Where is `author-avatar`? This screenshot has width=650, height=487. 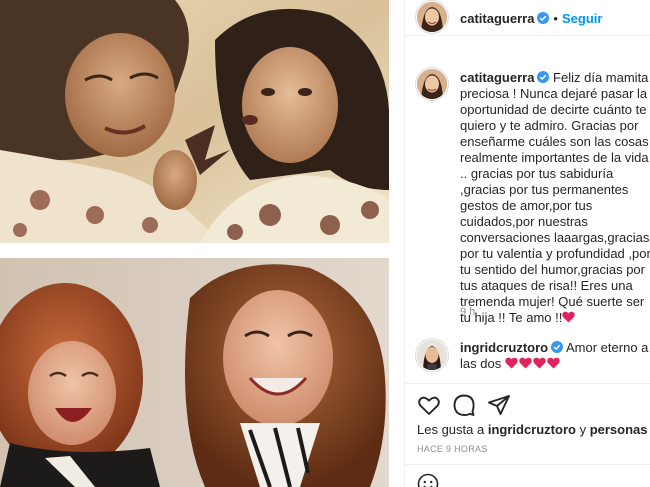
author-avatar is located at coordinates (432, 17).